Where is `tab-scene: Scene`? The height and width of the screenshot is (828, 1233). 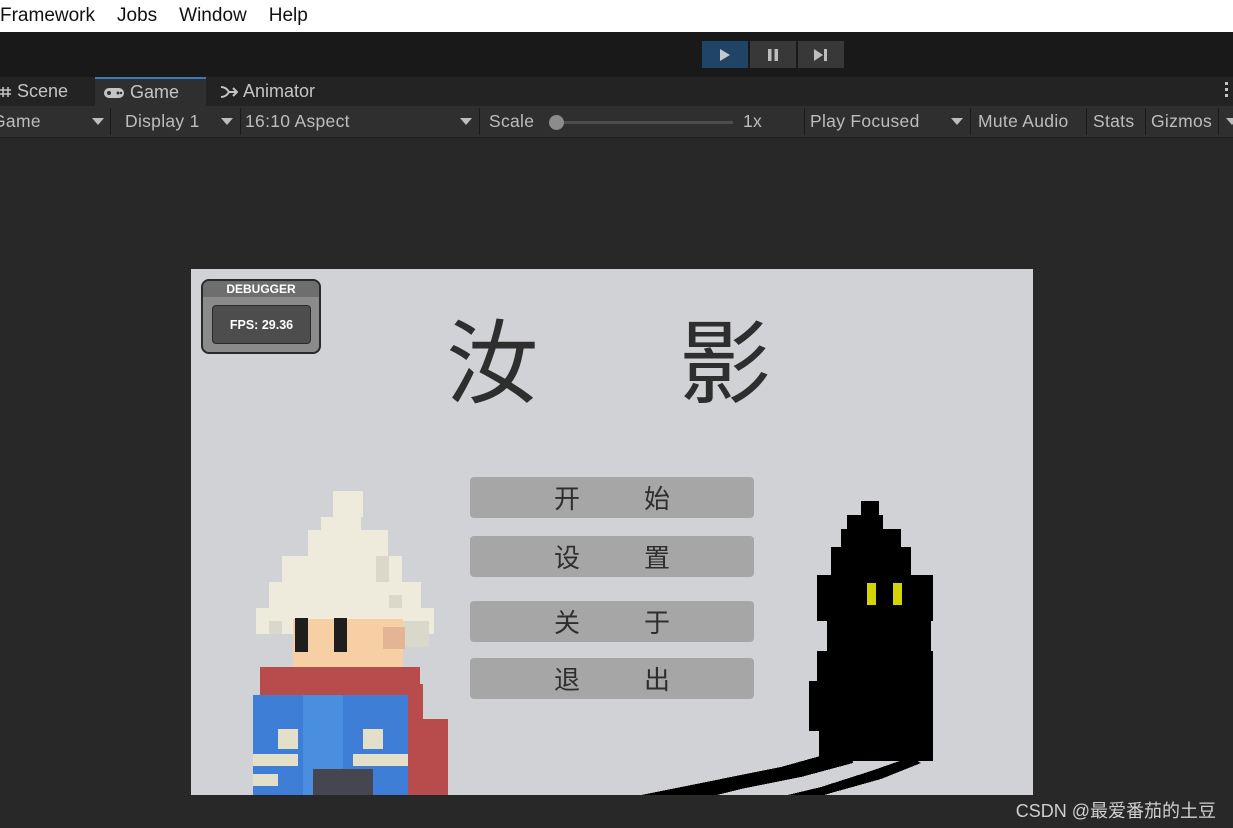 tab-scene: Scene is located at coordinates (44, 91).